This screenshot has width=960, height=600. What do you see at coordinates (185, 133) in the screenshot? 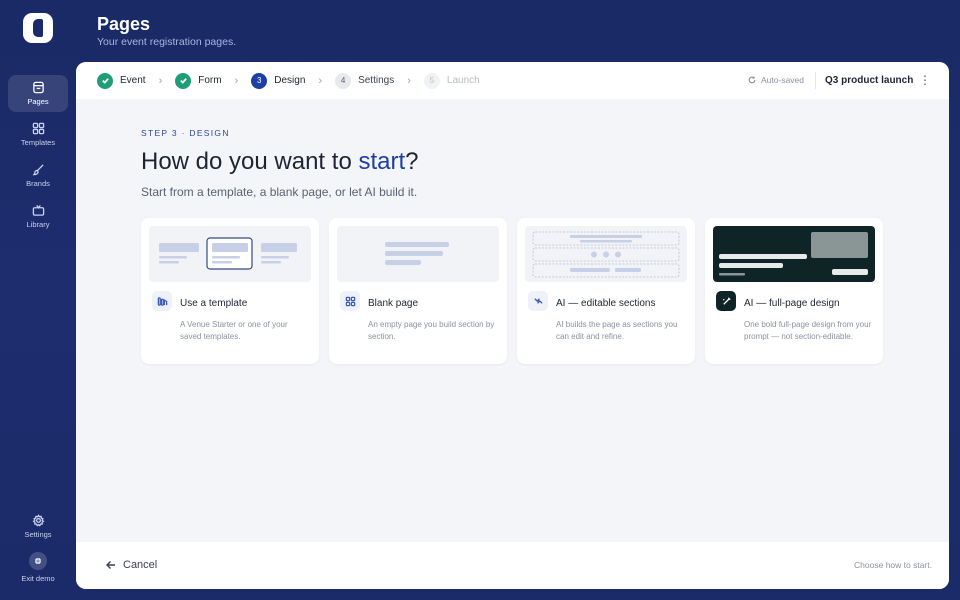
I see `step-eyebrow: STEP 3 · DESIGN` at bounding box center [185, 133].